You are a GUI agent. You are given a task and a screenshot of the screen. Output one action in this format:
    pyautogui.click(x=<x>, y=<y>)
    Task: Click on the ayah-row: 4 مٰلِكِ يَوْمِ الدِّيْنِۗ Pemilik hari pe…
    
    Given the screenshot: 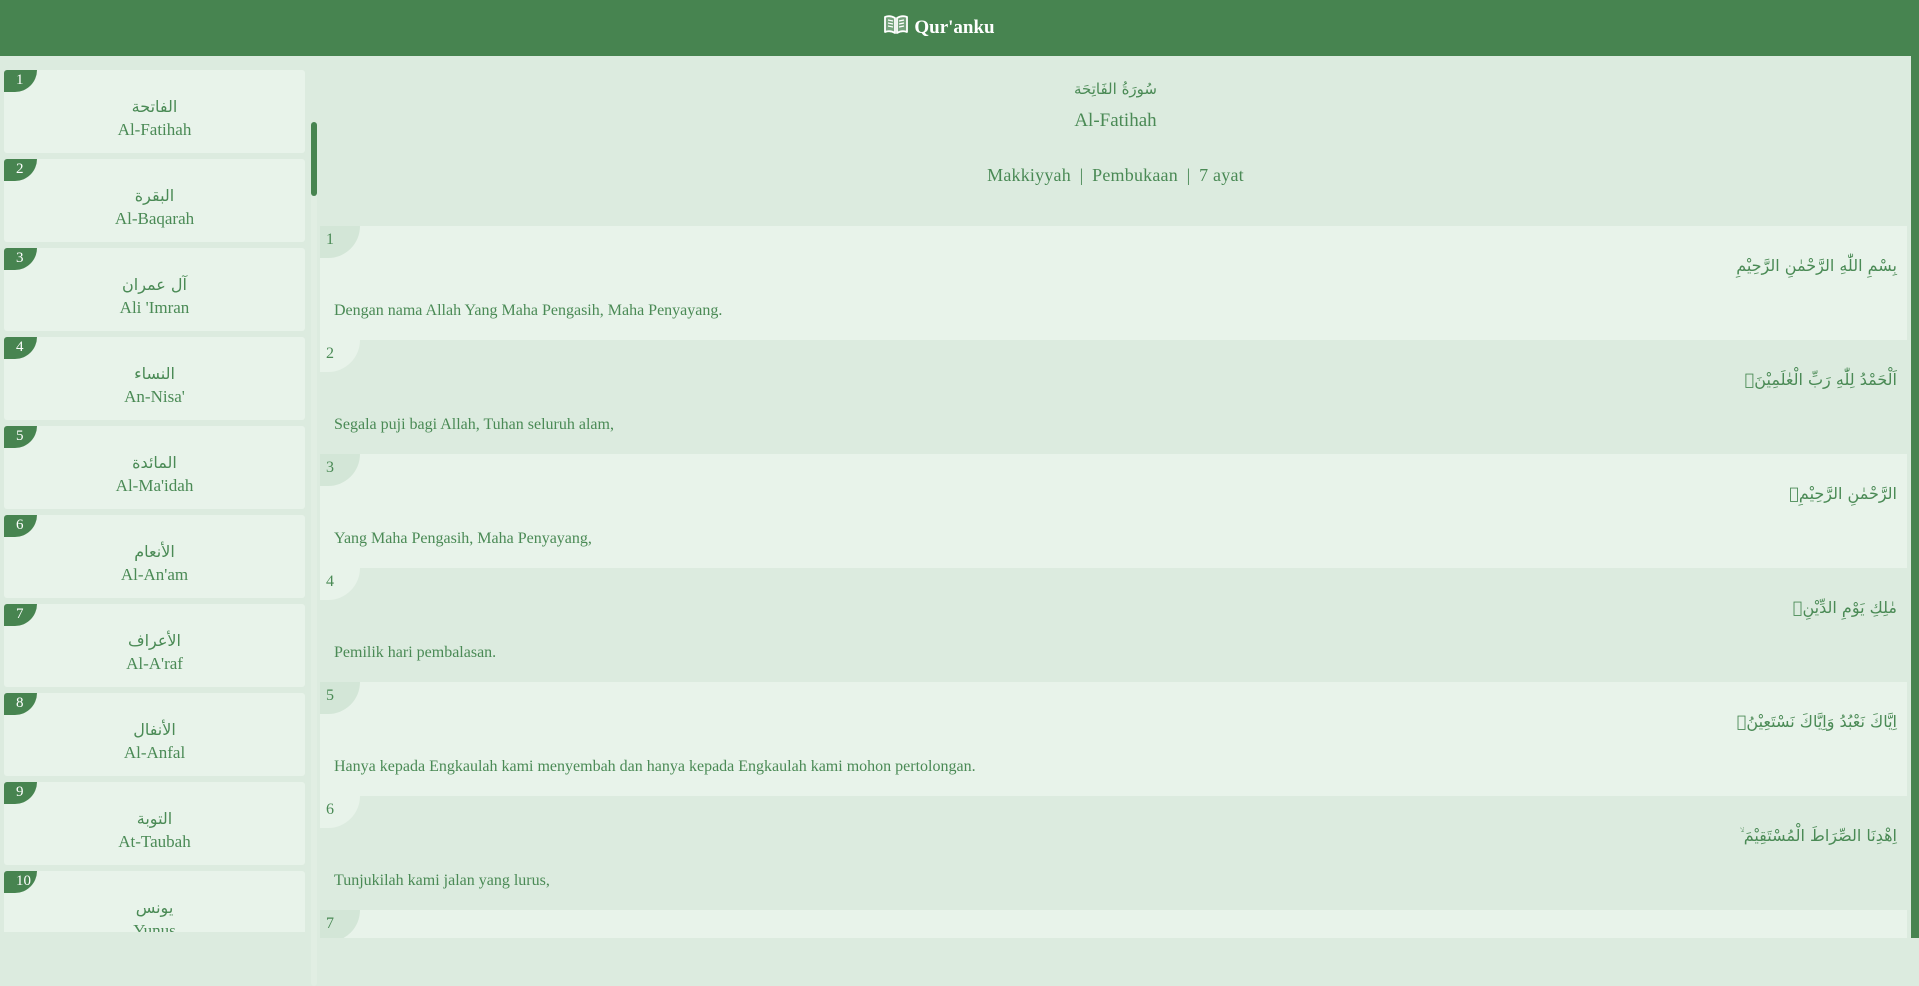 What is the action you would take?
    pyautogui.click(x=1113, y=625)
    